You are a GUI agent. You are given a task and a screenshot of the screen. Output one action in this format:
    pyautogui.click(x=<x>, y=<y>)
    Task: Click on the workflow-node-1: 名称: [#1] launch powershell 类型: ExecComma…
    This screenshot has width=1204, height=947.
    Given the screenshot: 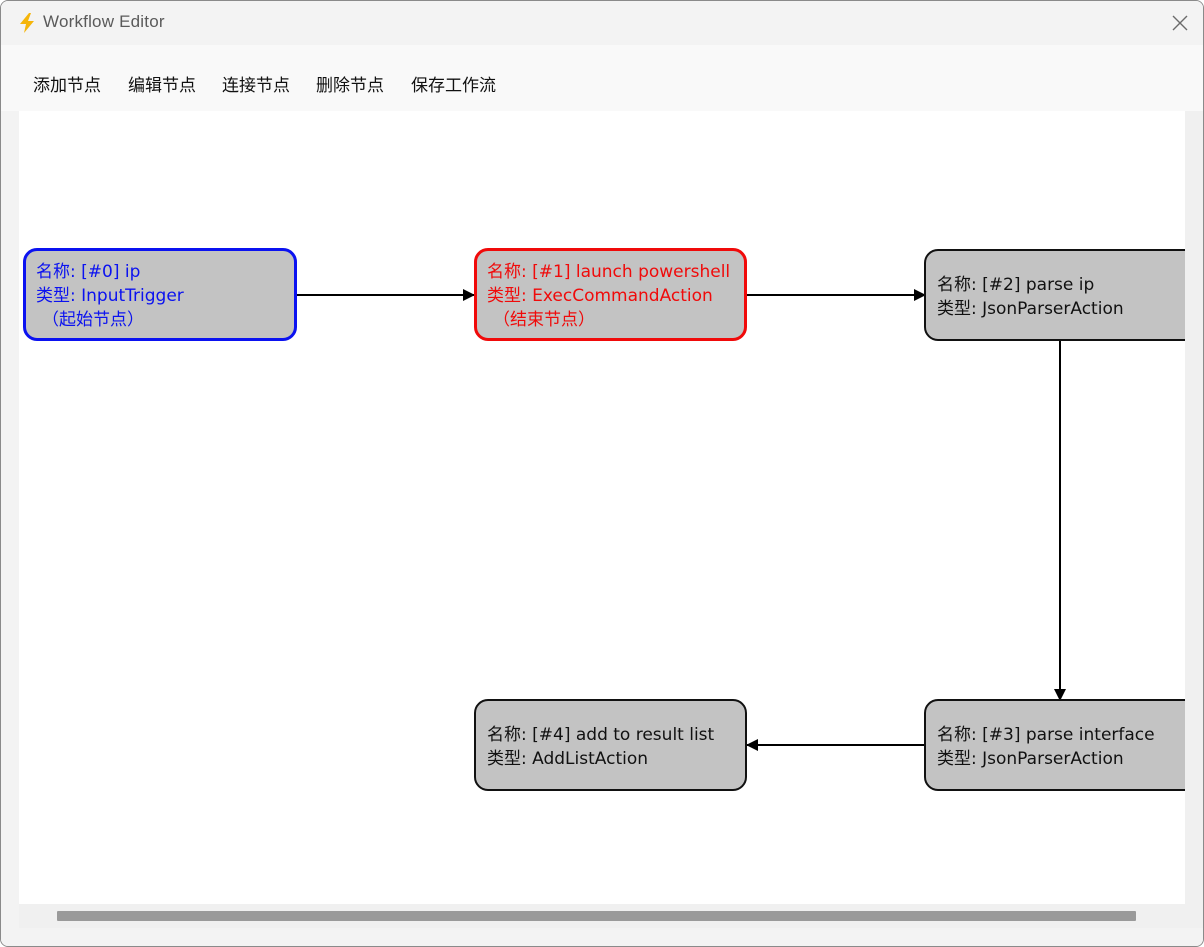 What is the action you would take?
    pyautogui.click(x=610, y=294)
    